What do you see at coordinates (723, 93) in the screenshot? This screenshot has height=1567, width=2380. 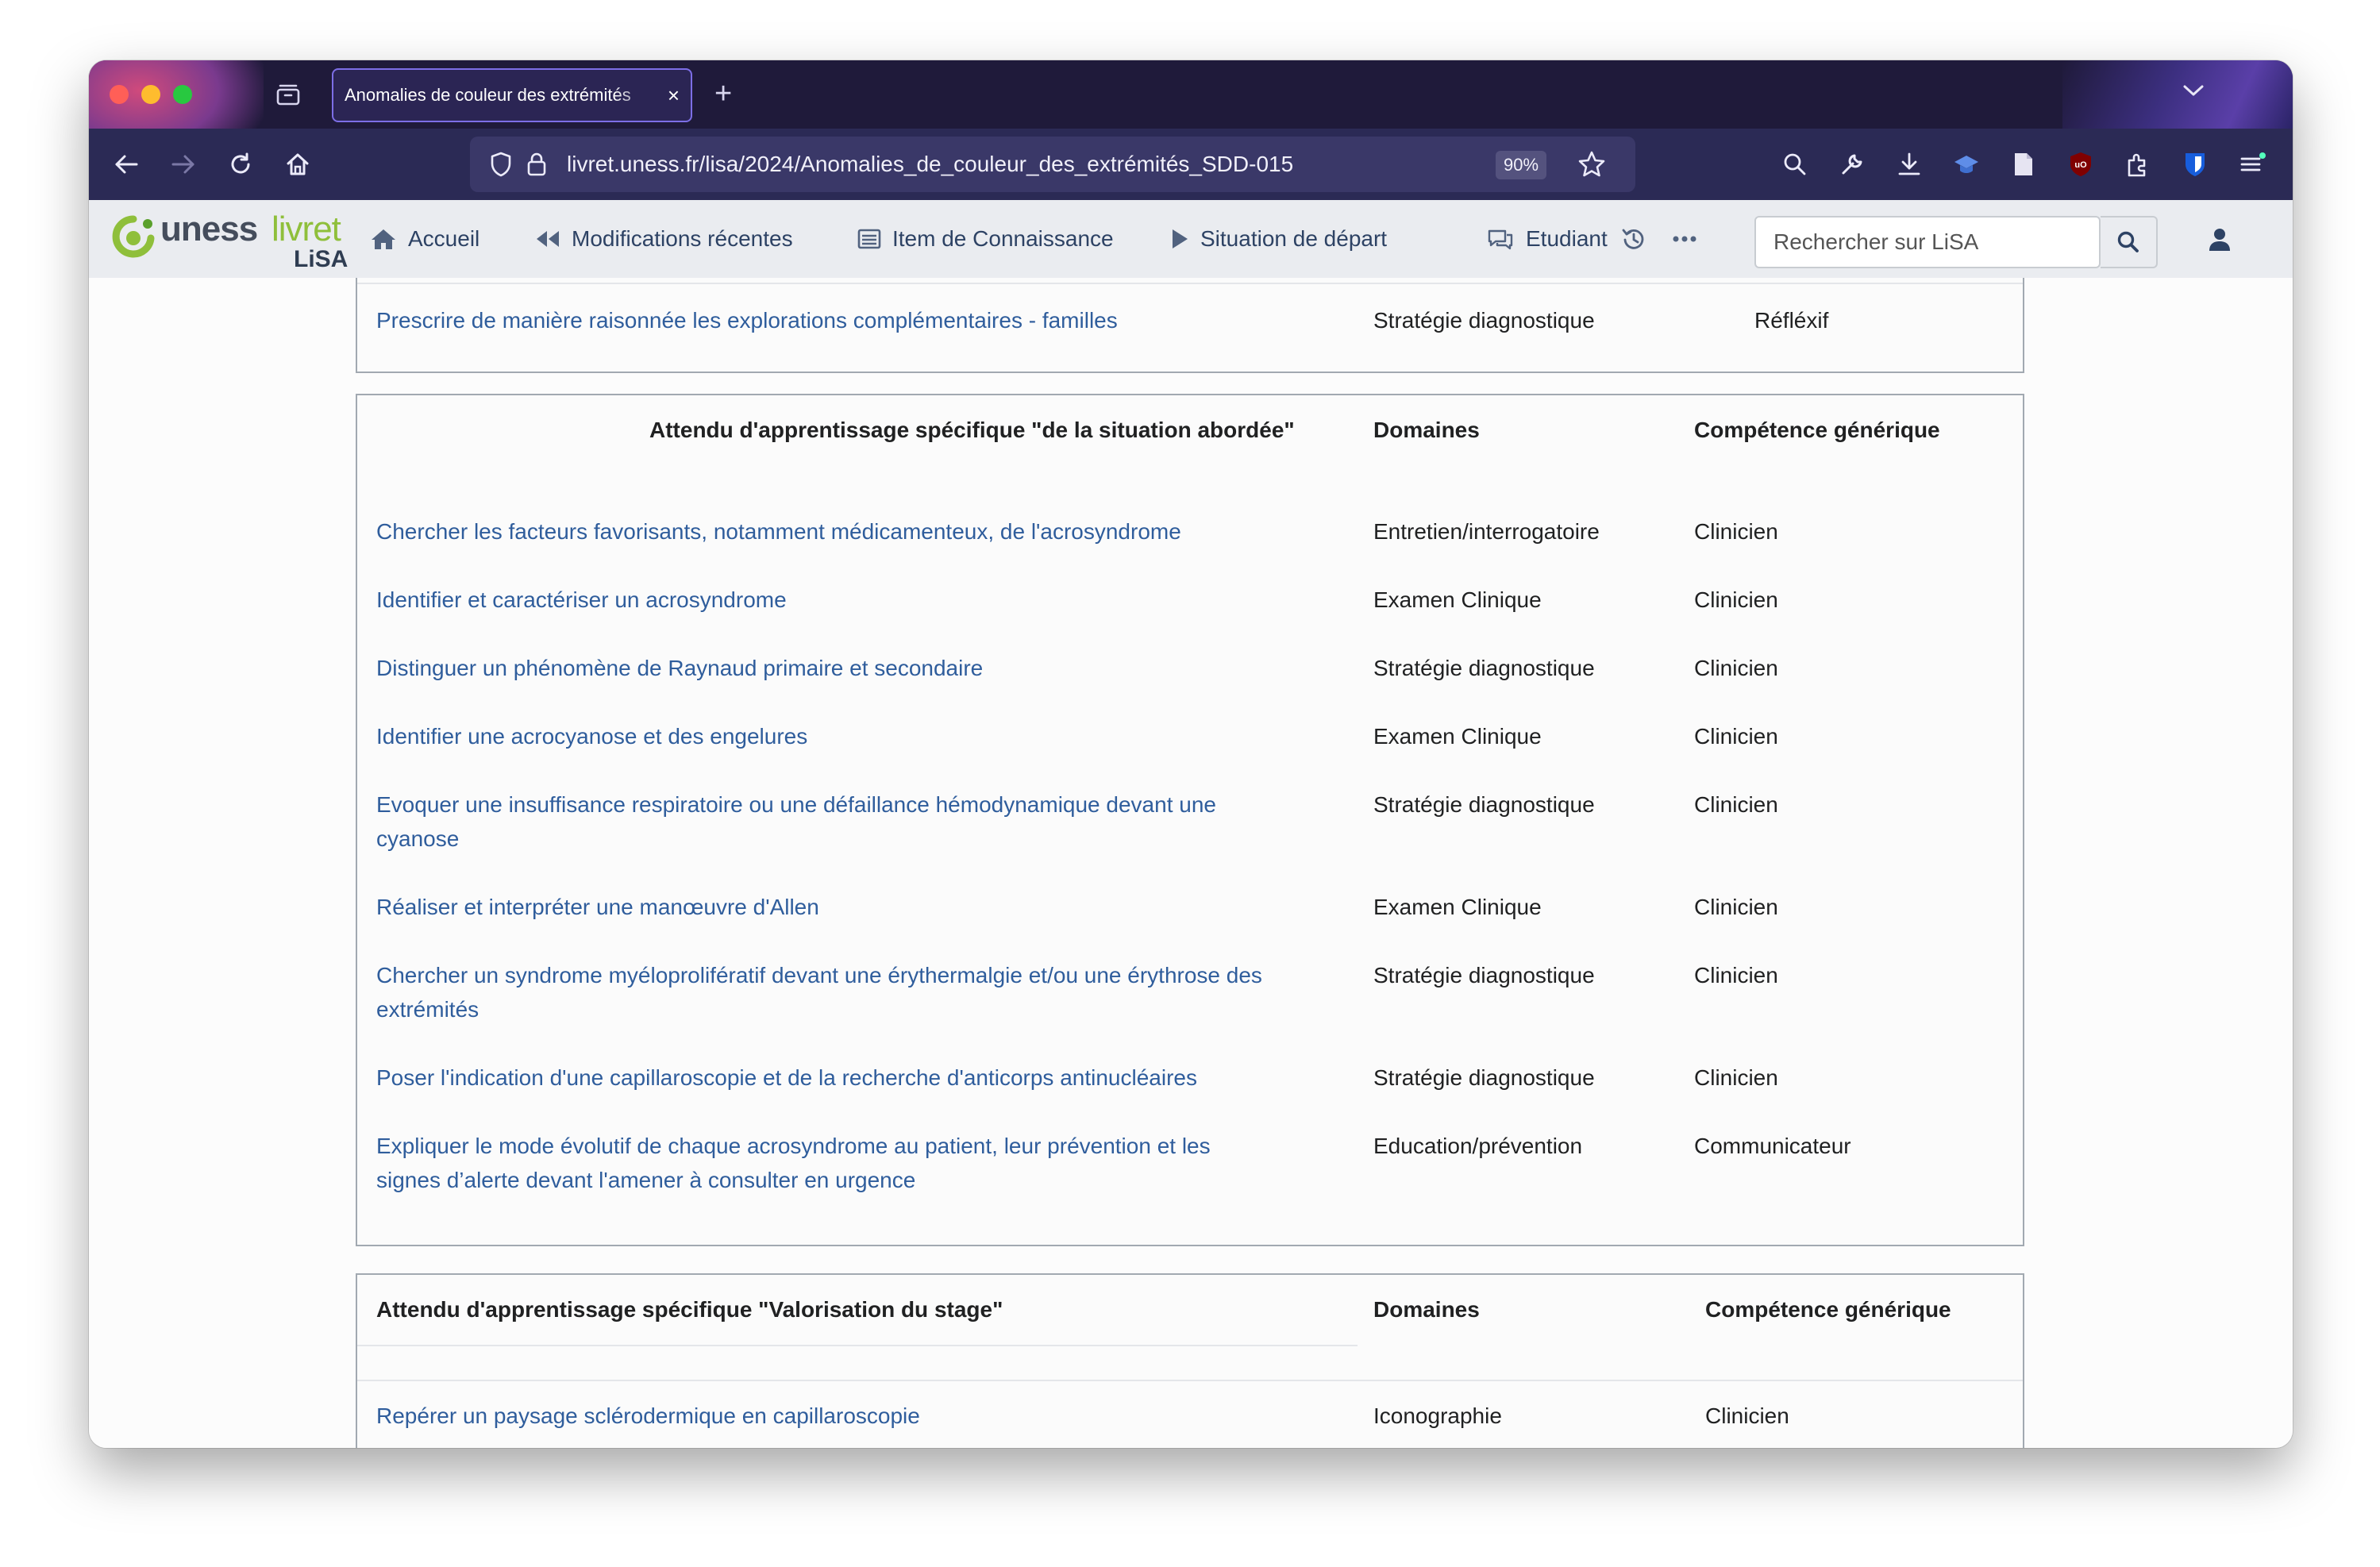 I see `new-tab-icon: +` at bounding box center [723, 93].